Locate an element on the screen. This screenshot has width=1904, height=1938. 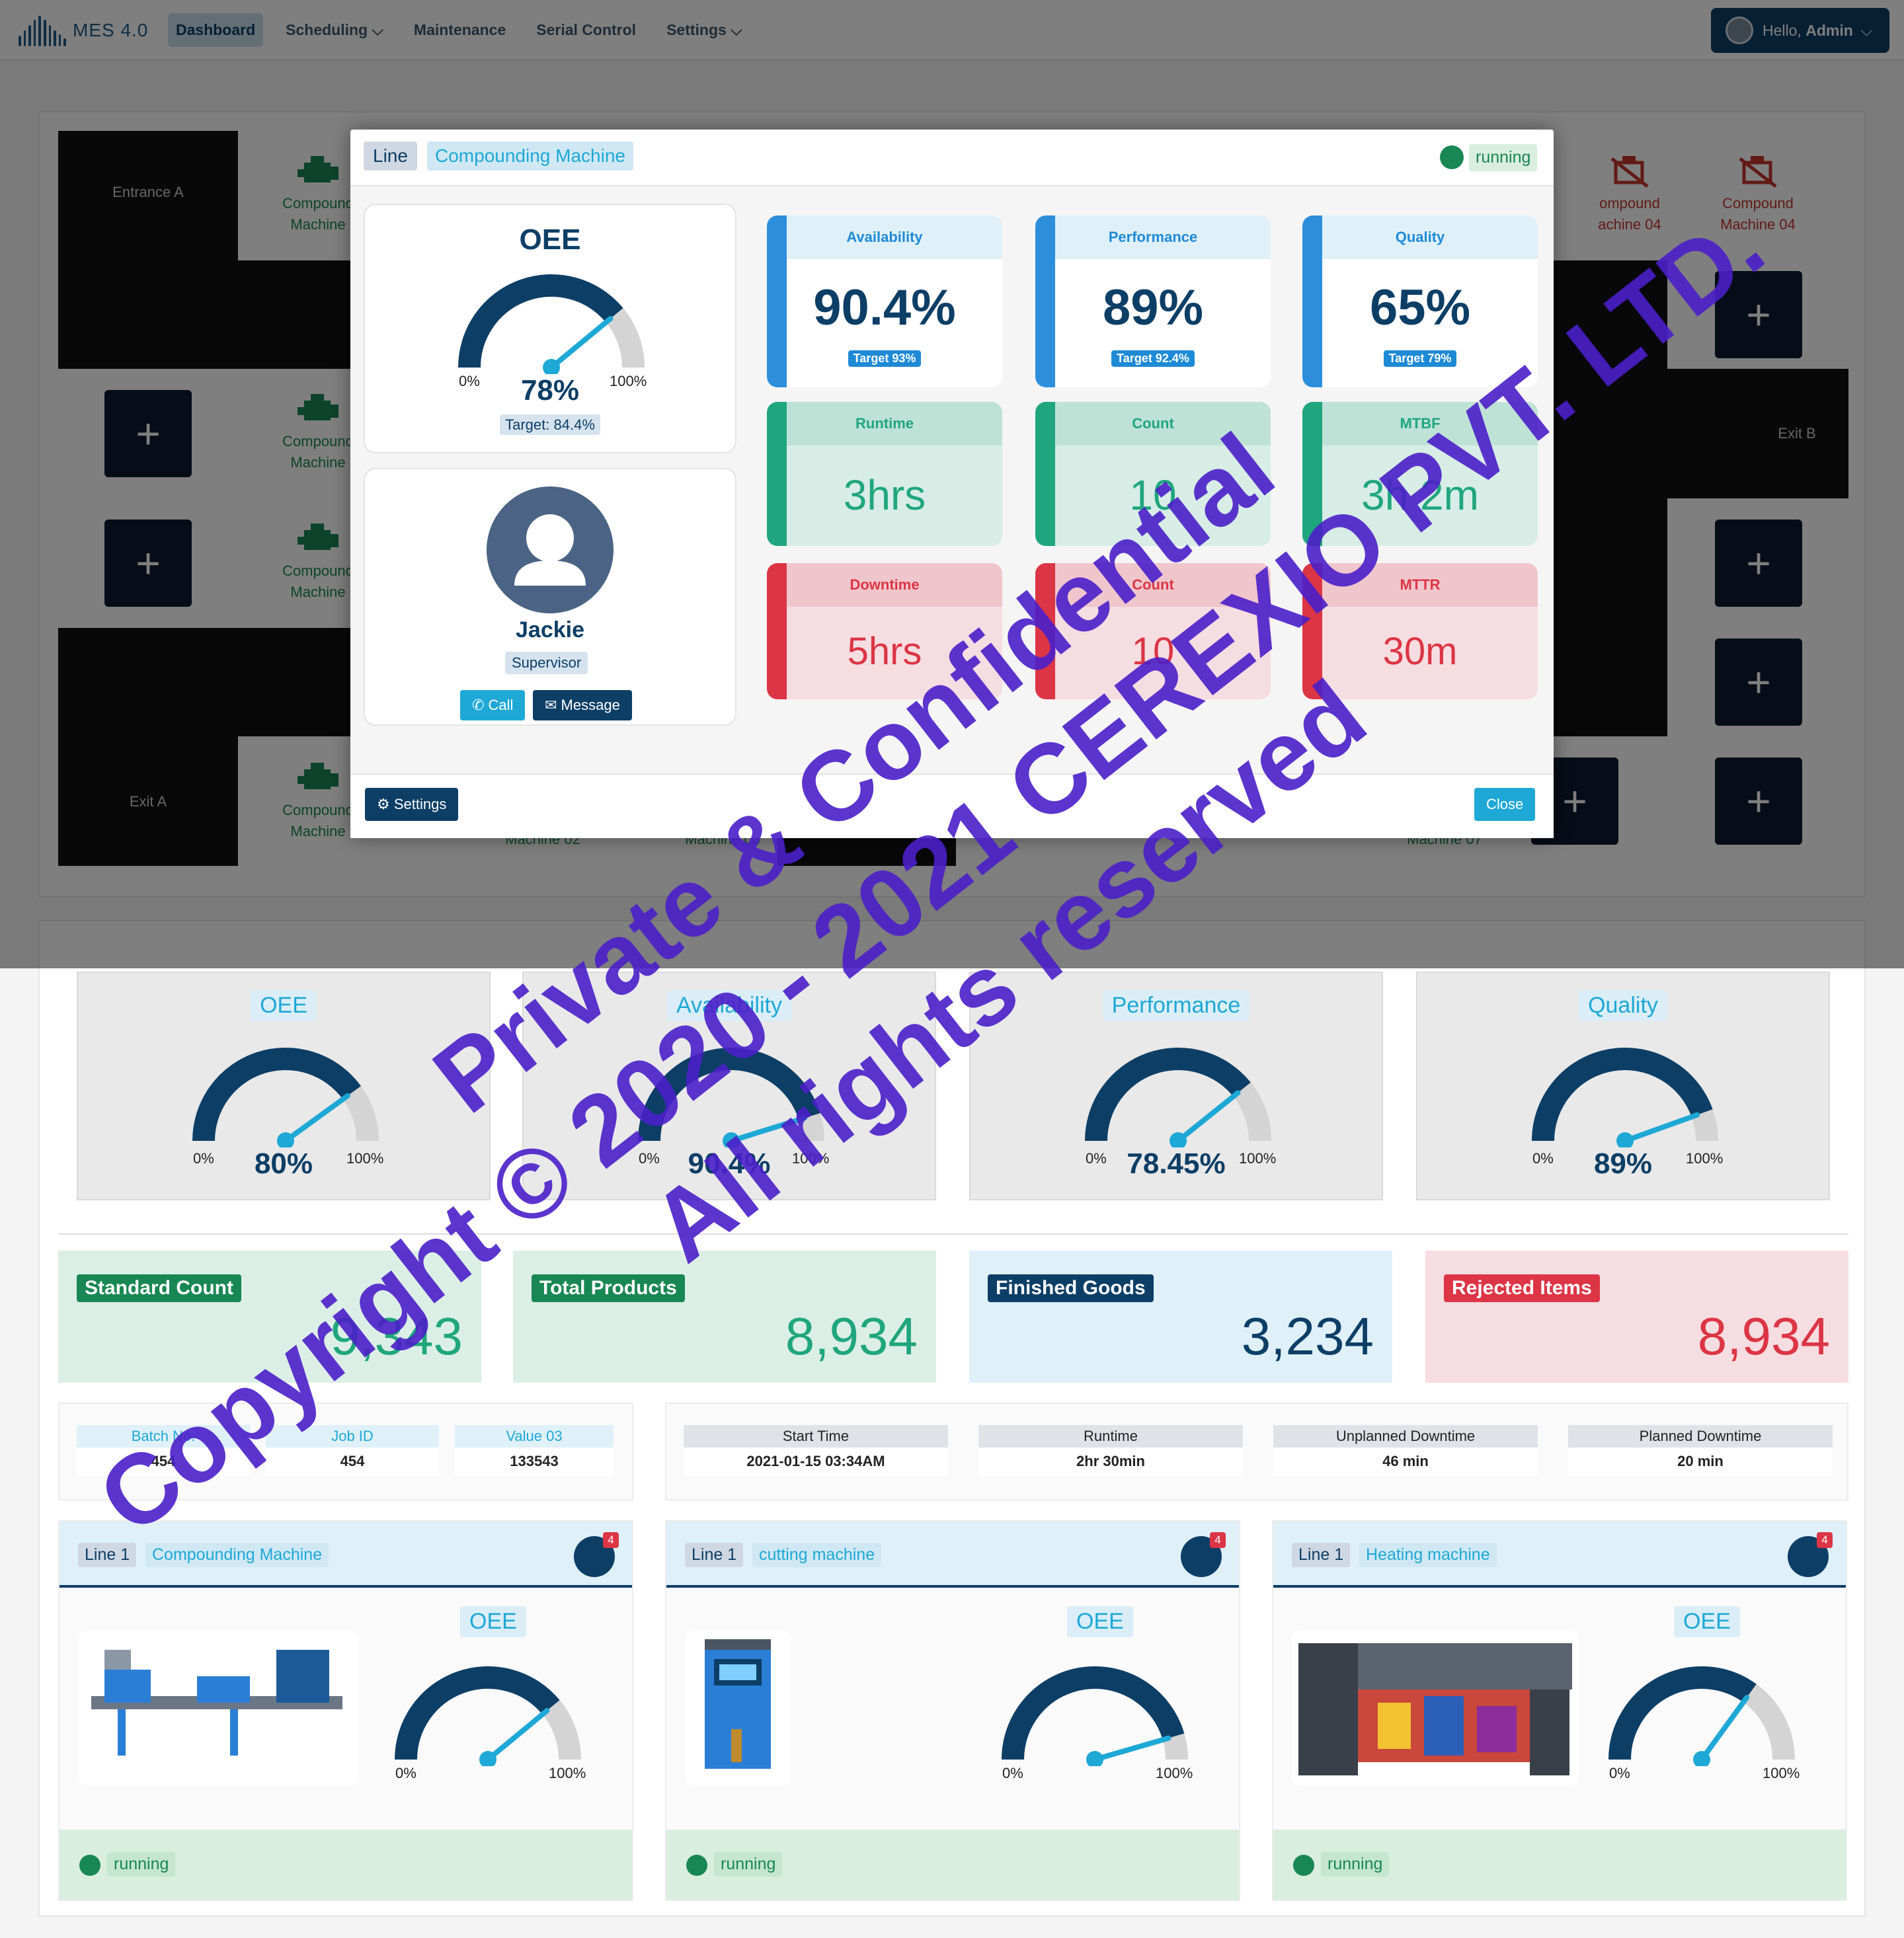
count-card-rejected-items: Rejected Items 8,934 is located at coordinates (1636, 1317).